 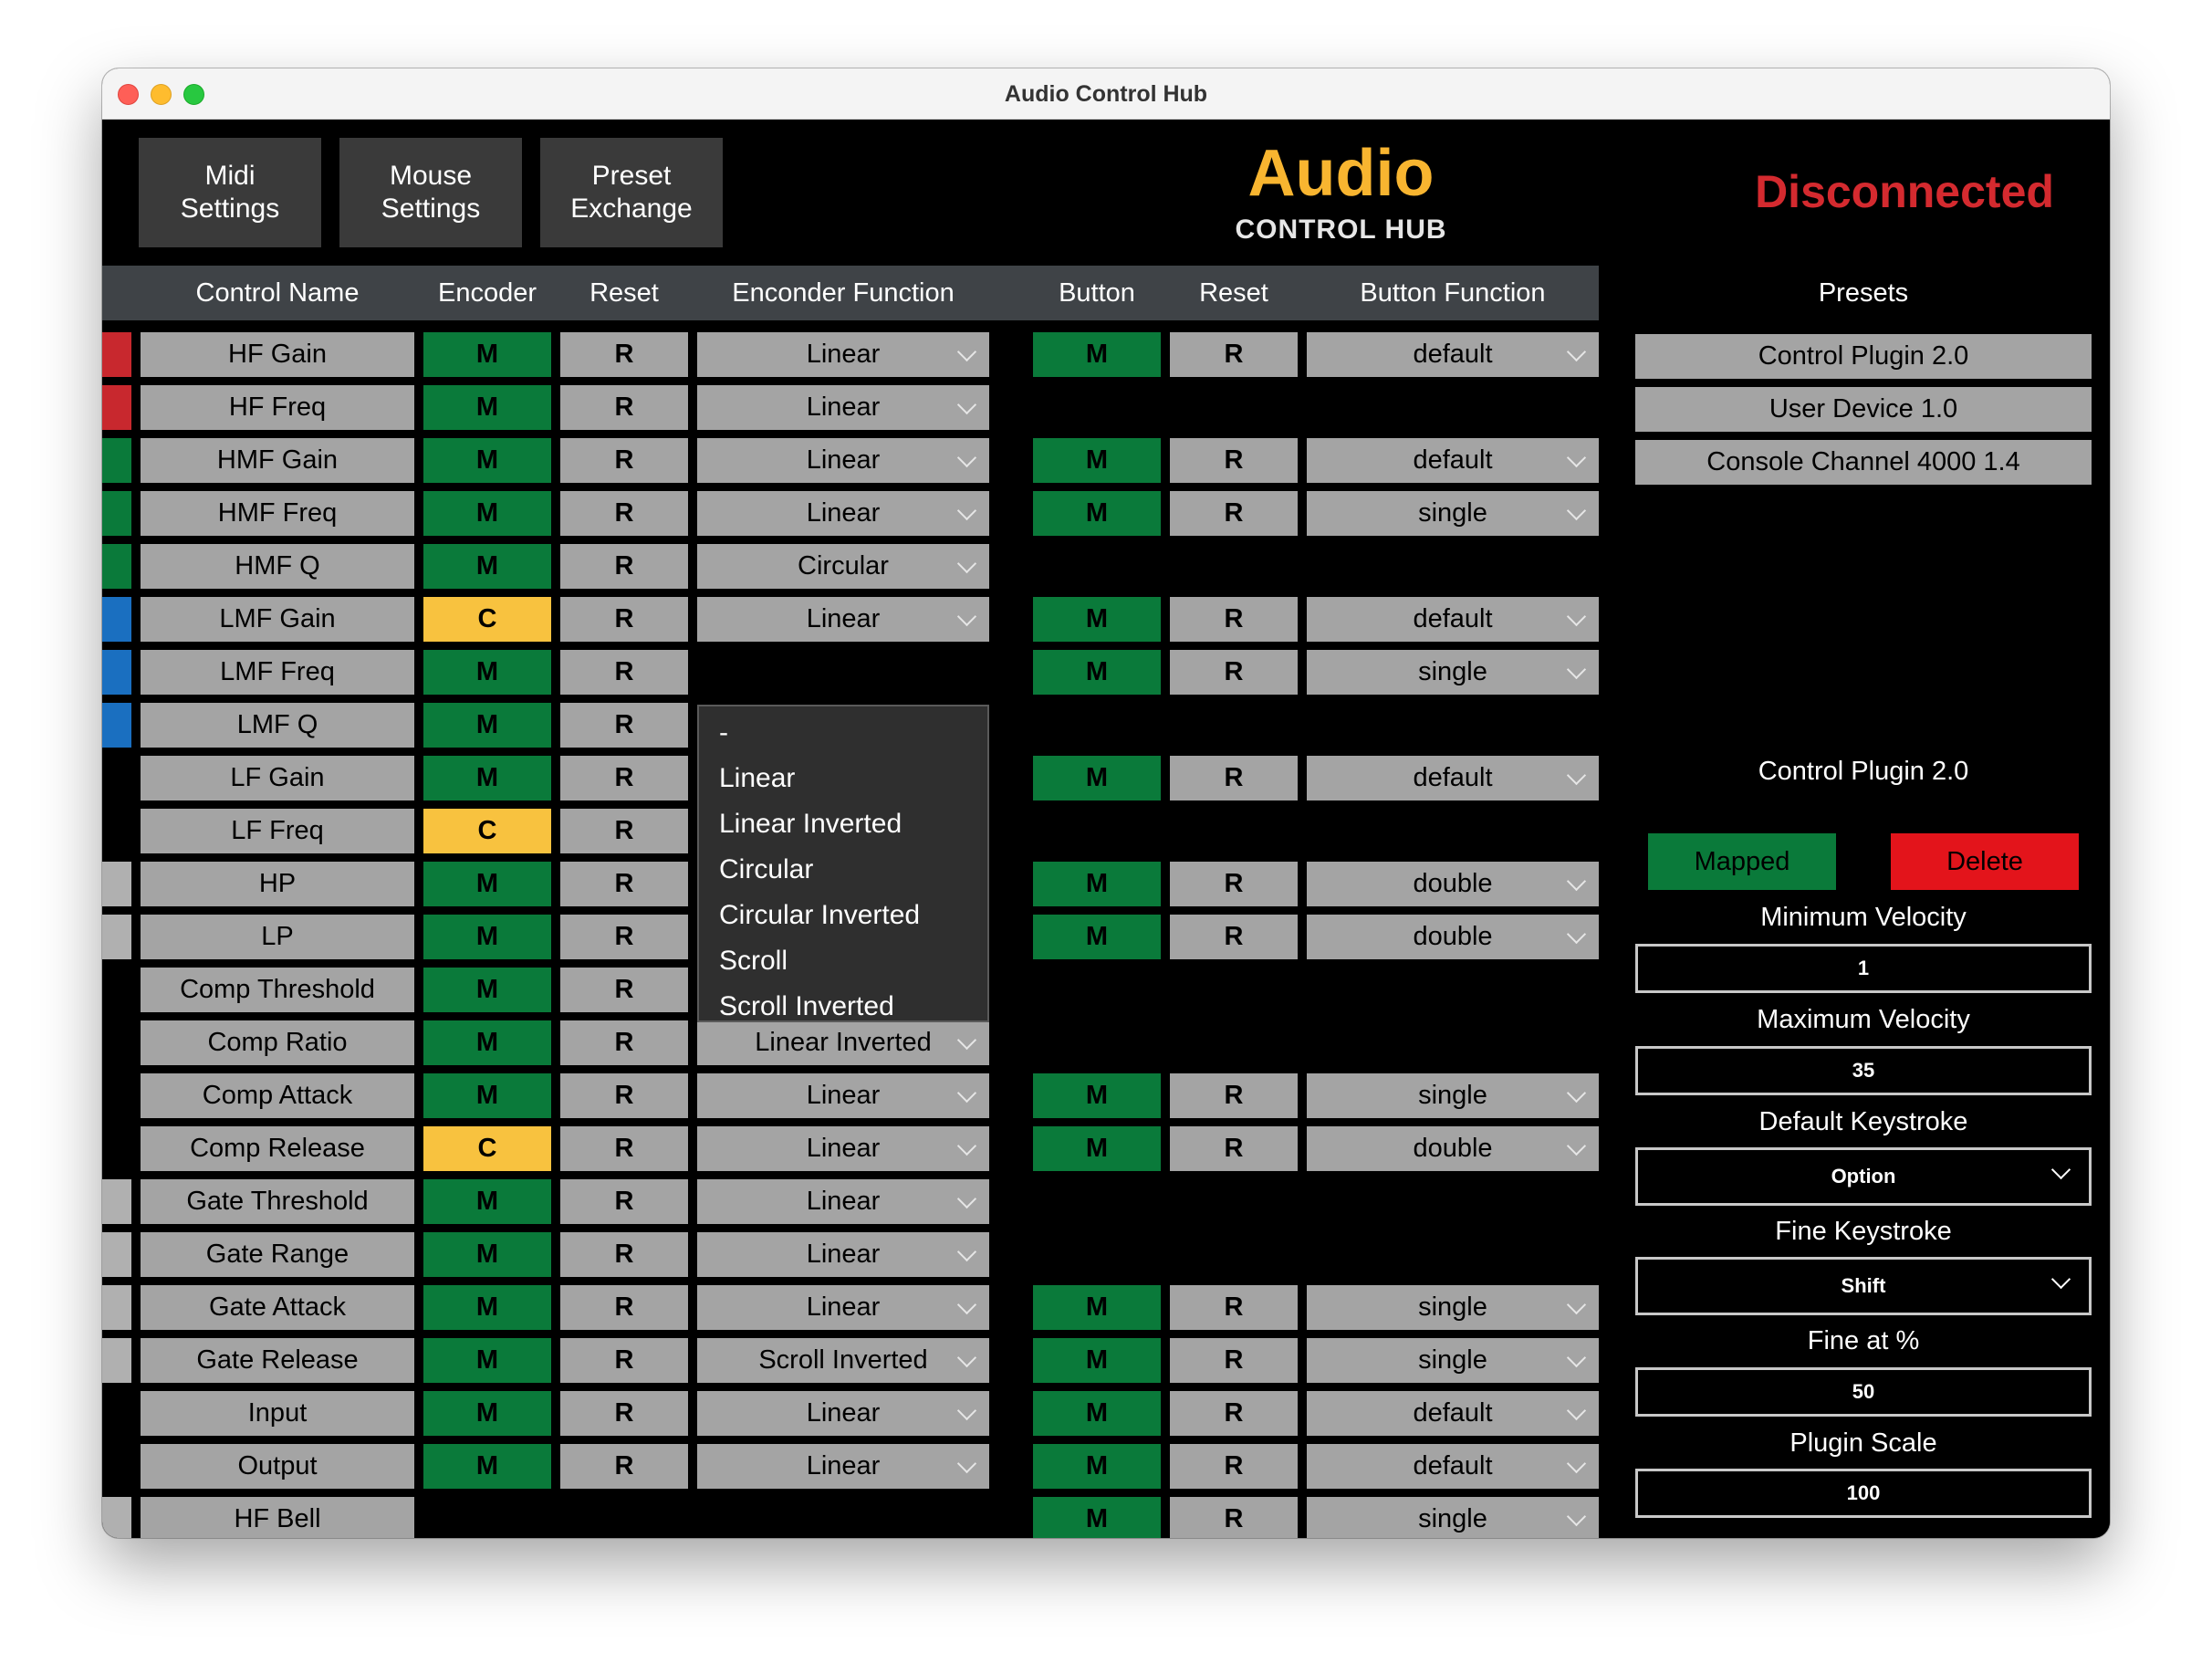 I want to click on default-keystroke-select: Option, so click(x=1863, y=1176).